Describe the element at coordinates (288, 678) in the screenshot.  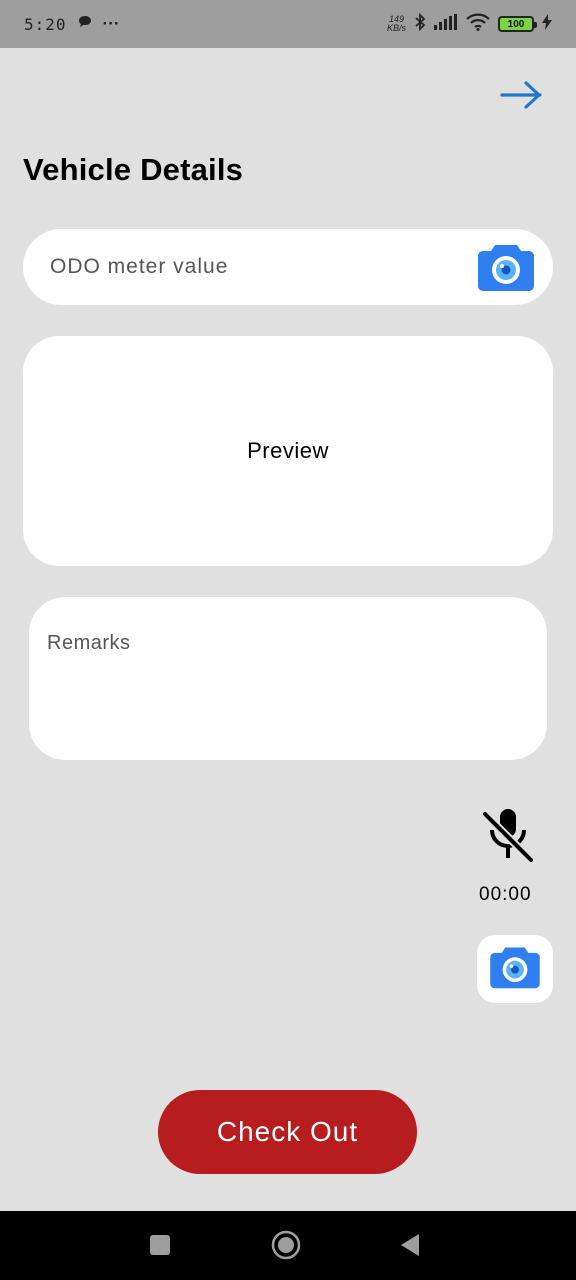
I see `remarks-textarea: Remarks` at that location.